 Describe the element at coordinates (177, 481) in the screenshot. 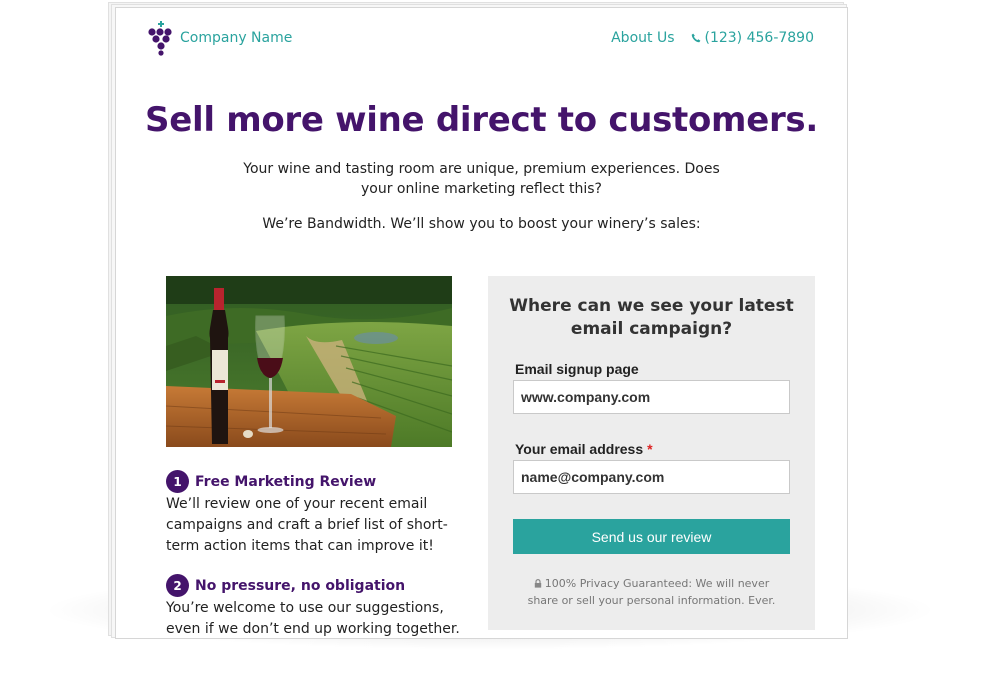

I see `step-number-badge: 1` at that location.